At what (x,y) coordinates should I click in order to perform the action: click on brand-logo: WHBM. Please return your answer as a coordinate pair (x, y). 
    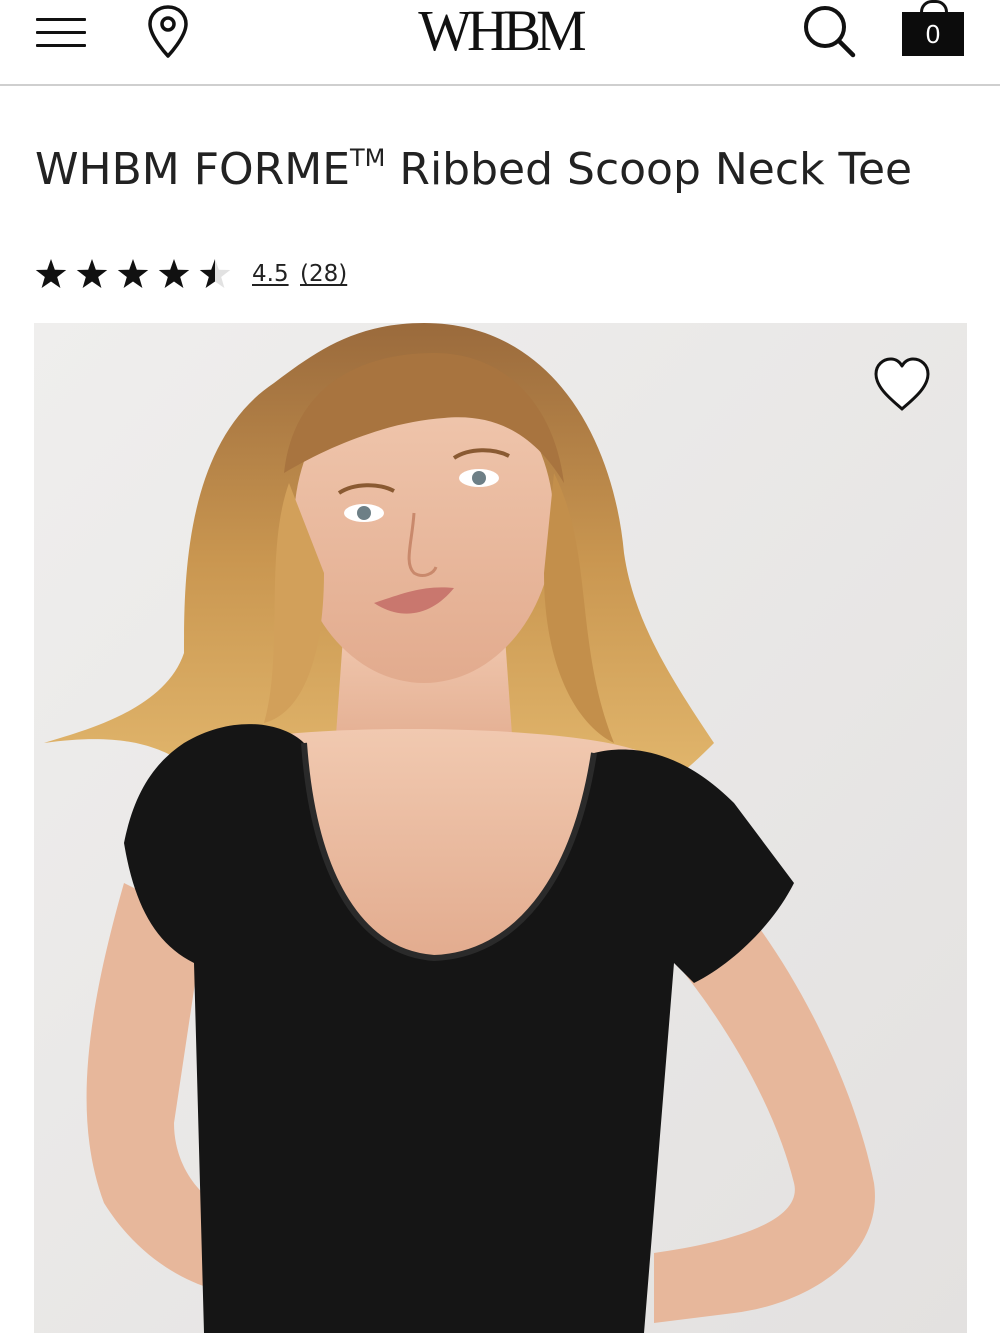
    Looking at the image, I should click on (499, 31).